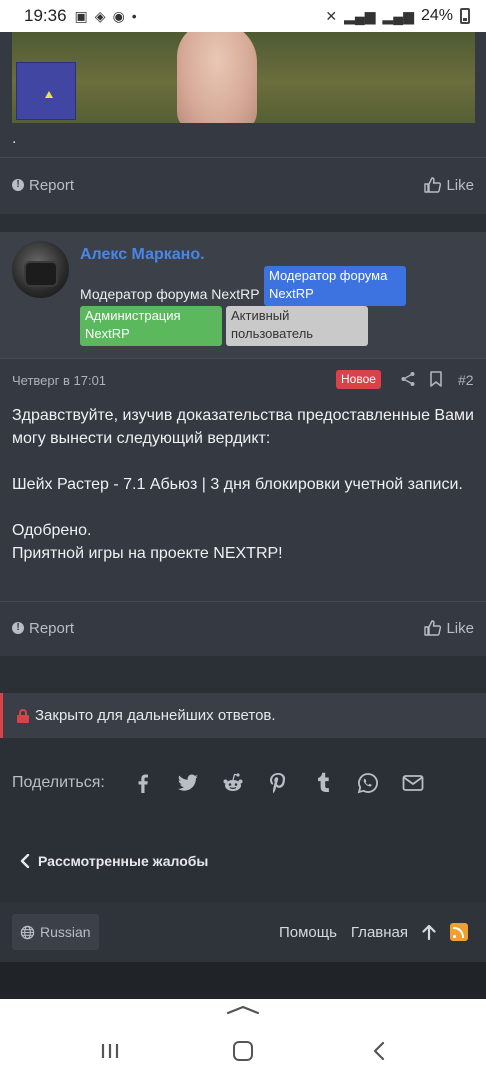  Describe the element at coordinates (14, 138) in the screenshot. I see `post-text: .` at that location.